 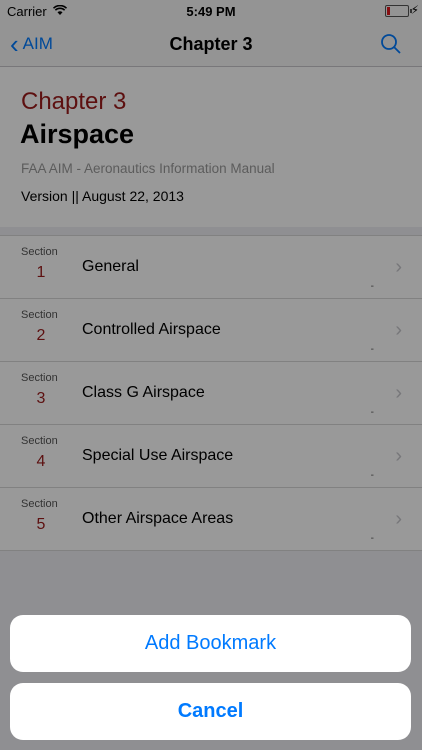 I want to click on cancel-button: Cancel, so click(x=210, y=711).